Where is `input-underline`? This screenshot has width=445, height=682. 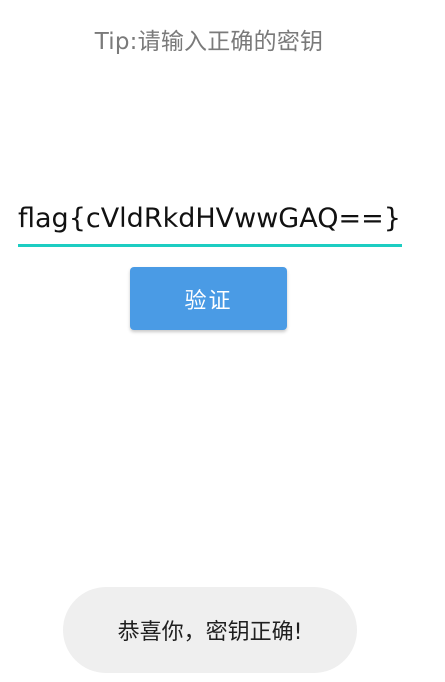
input-underline is located at coordinates (210, 245).